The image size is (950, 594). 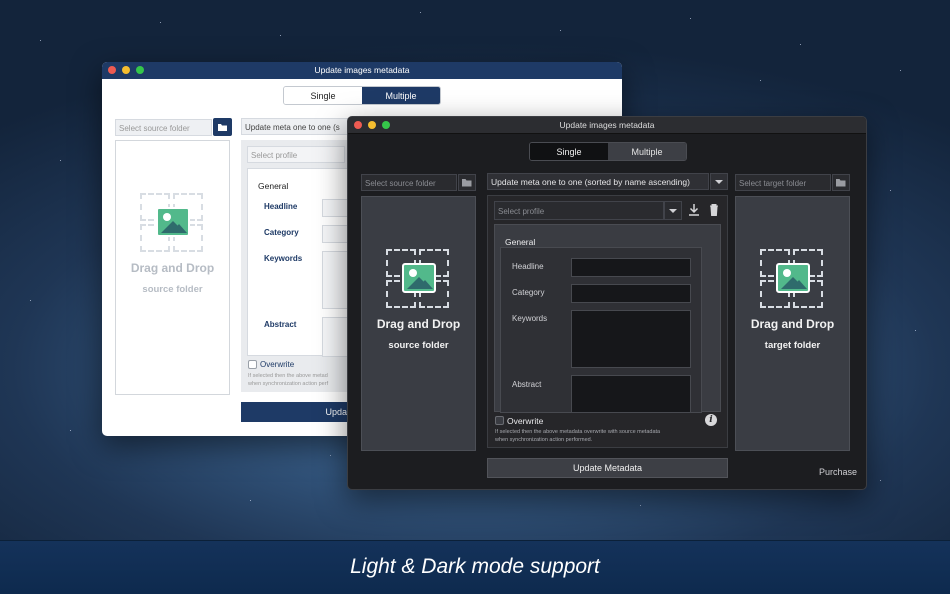 I want to click on overwrite-hint-1: If selected then the above metad, so click(x=288, y=376).